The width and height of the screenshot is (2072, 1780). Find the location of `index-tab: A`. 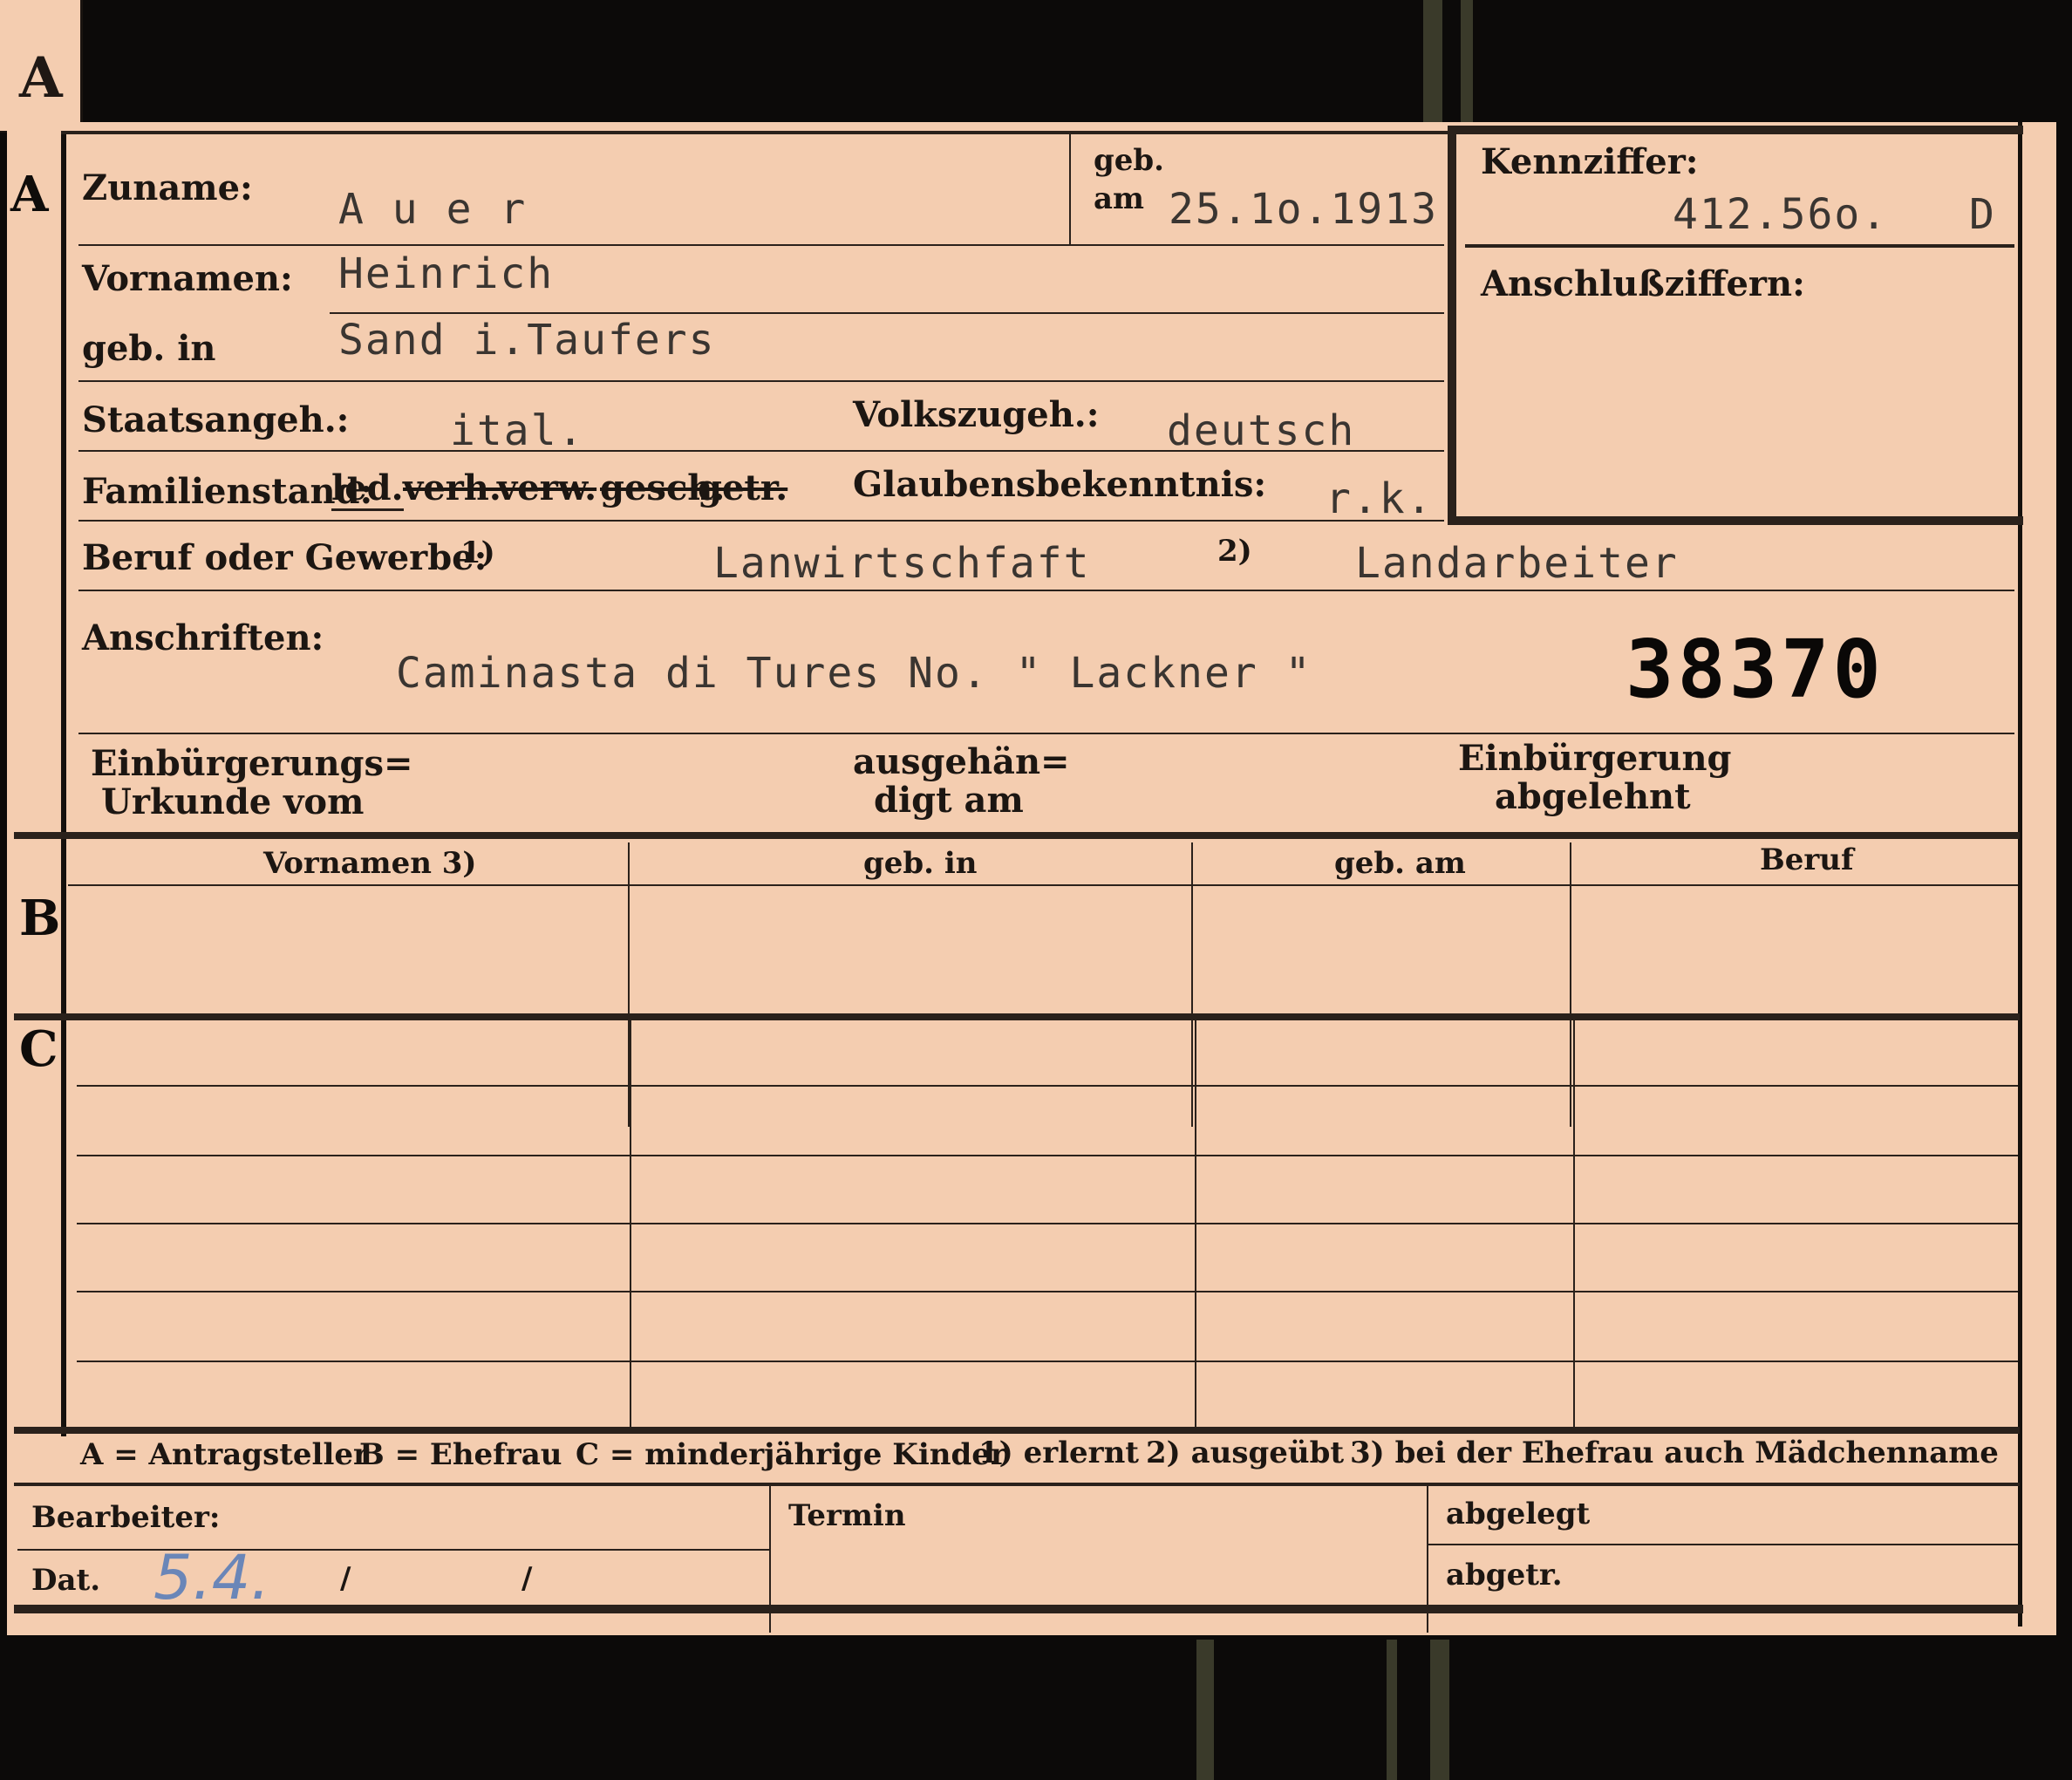

index-tab: A is located at coordinates (41, 66).